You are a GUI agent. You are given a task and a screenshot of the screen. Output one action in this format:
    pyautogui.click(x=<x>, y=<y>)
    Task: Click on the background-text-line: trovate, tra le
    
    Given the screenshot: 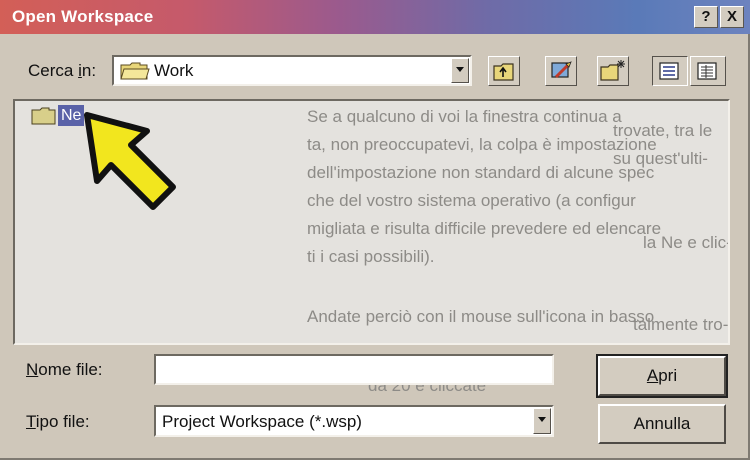 What is the action you would take?
    pyautogui.click(x=663, y=130)
    